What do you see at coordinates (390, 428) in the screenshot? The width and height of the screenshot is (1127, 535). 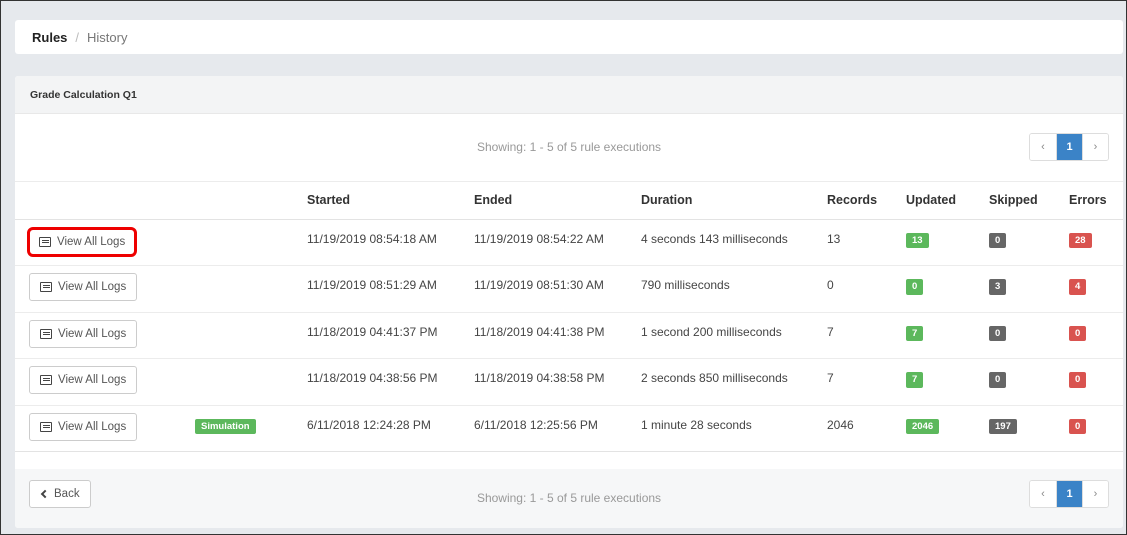 I see `row-started: 6/11/2018 12:24:28 PM` at bounding box center [390, 428].